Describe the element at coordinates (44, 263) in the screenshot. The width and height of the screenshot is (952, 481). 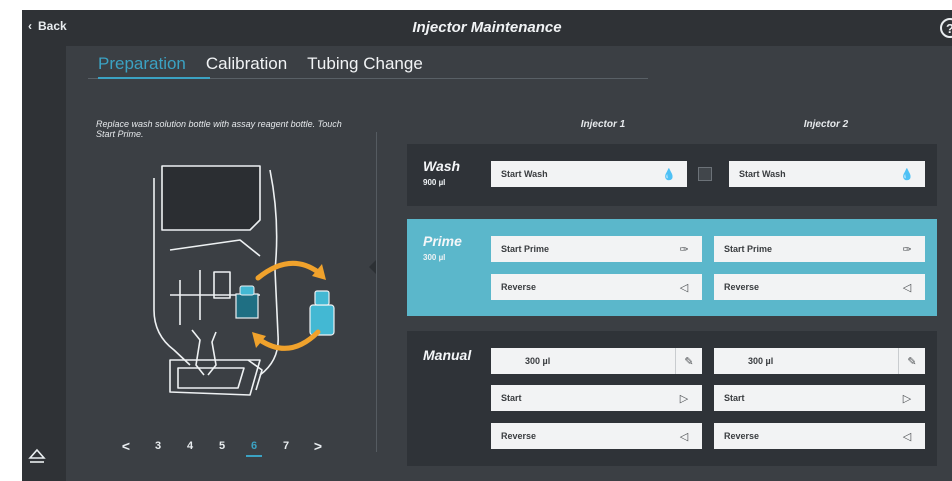
I see `left-rail` at that location.